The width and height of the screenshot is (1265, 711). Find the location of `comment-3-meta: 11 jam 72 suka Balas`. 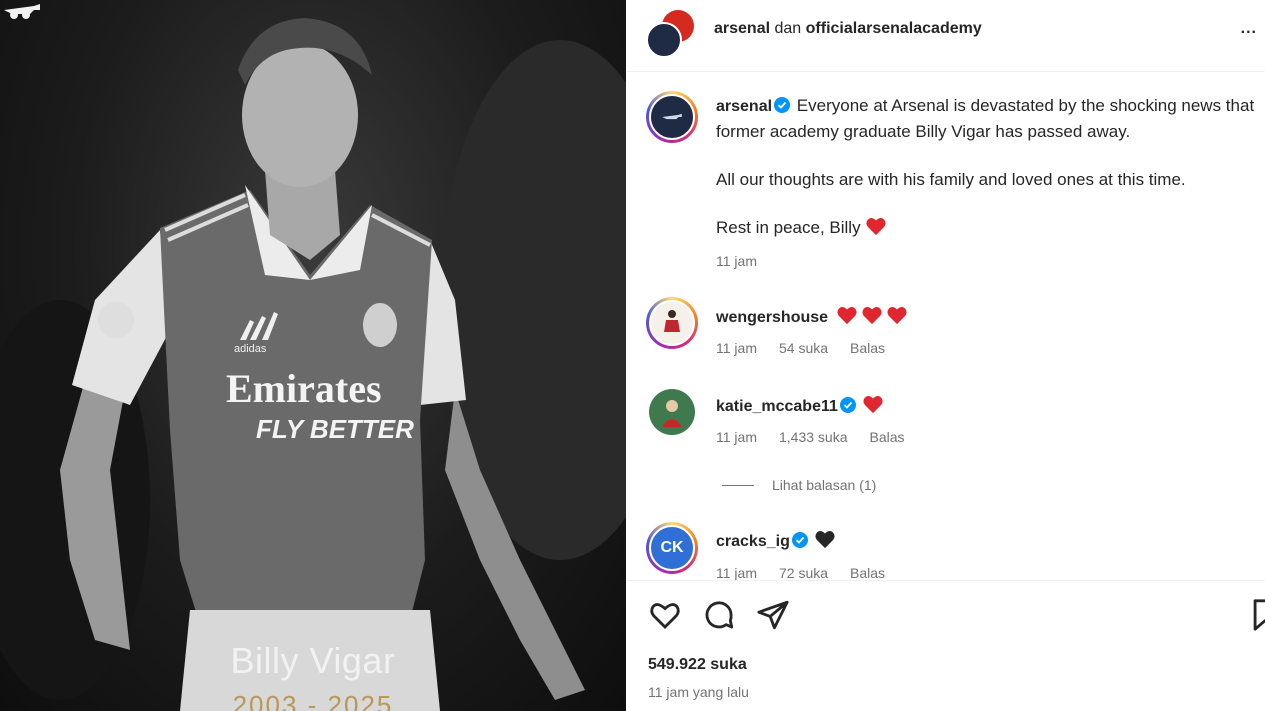

comment-3-meta: 11 jam 72 suka Balas is located at coordinates (811, 573).